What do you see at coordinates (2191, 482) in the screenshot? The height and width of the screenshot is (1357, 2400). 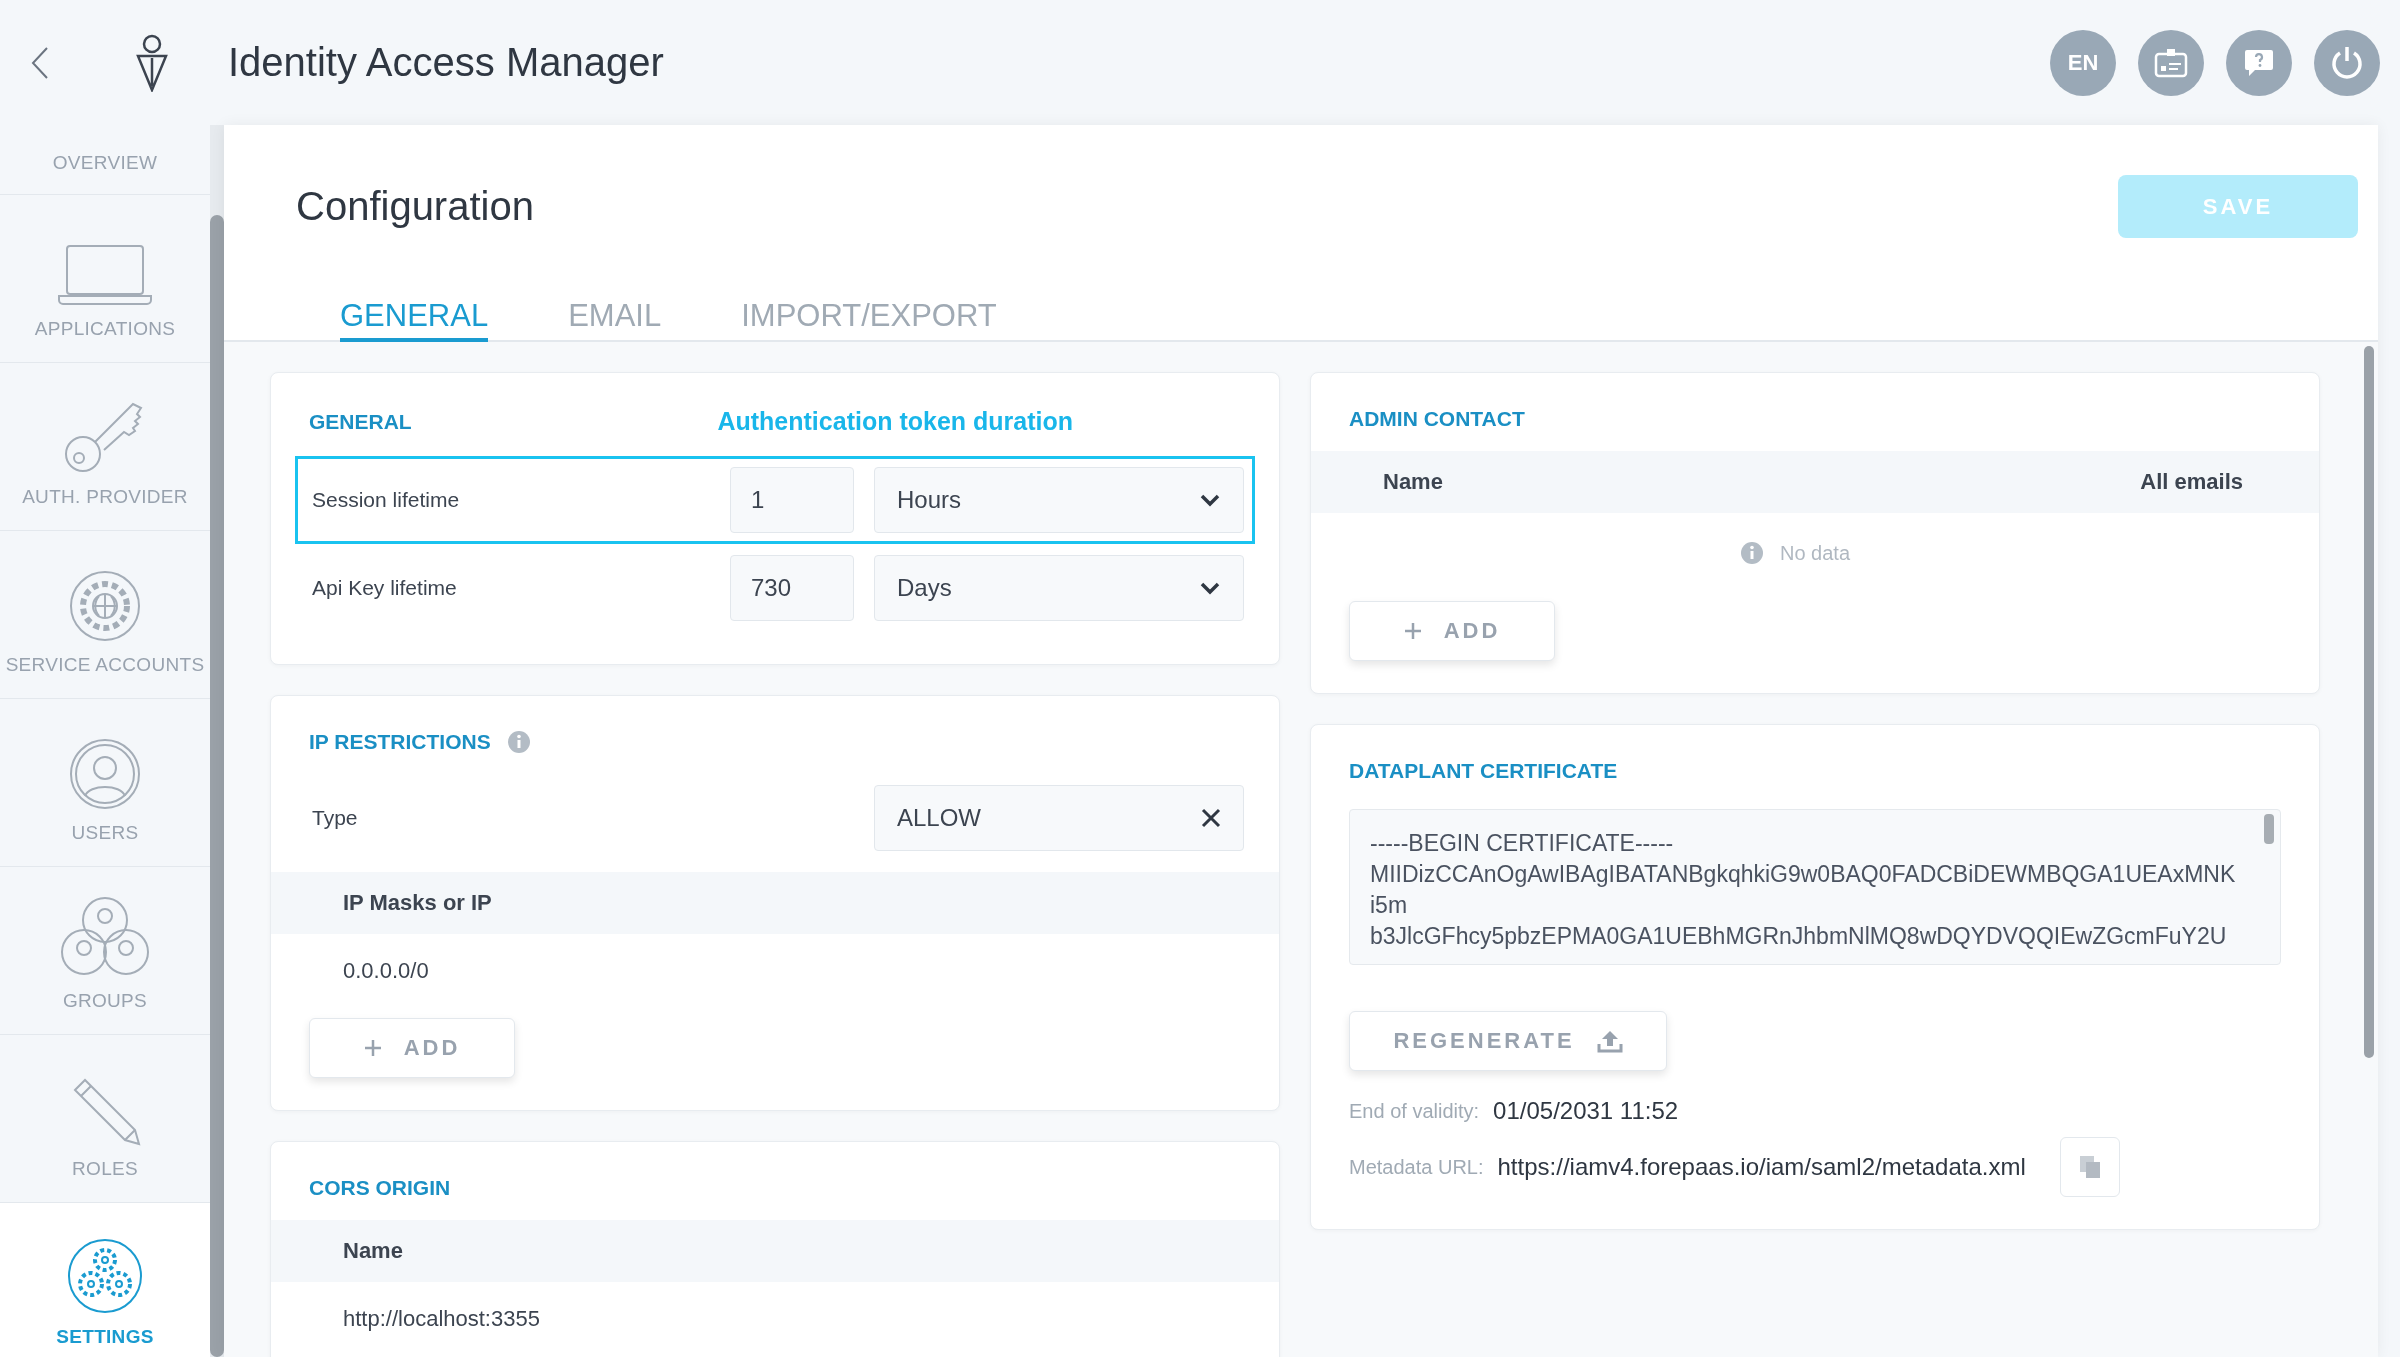 I see `column-header: All emails` at bounding box center [2191, 482].